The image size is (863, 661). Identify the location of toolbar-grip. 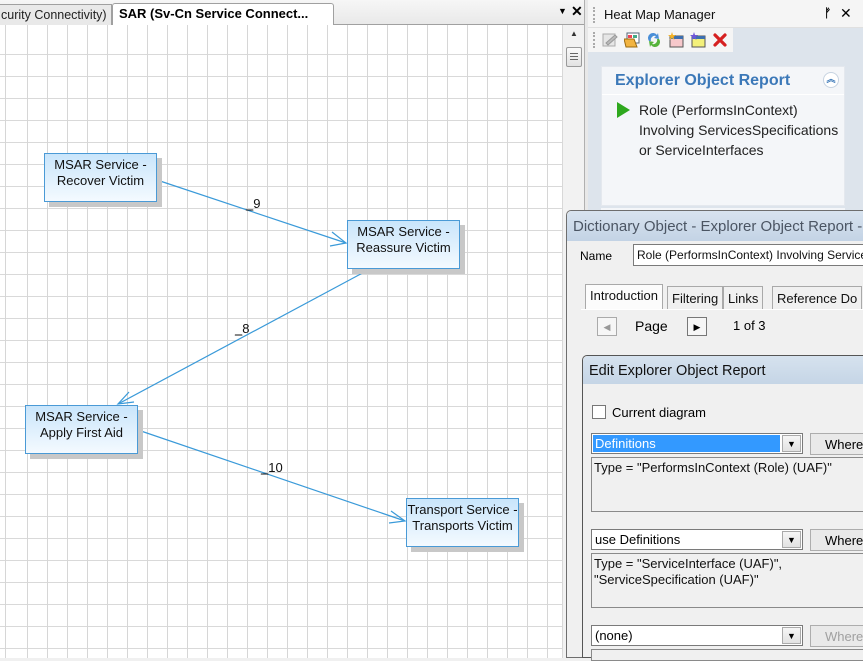
(594, 40).